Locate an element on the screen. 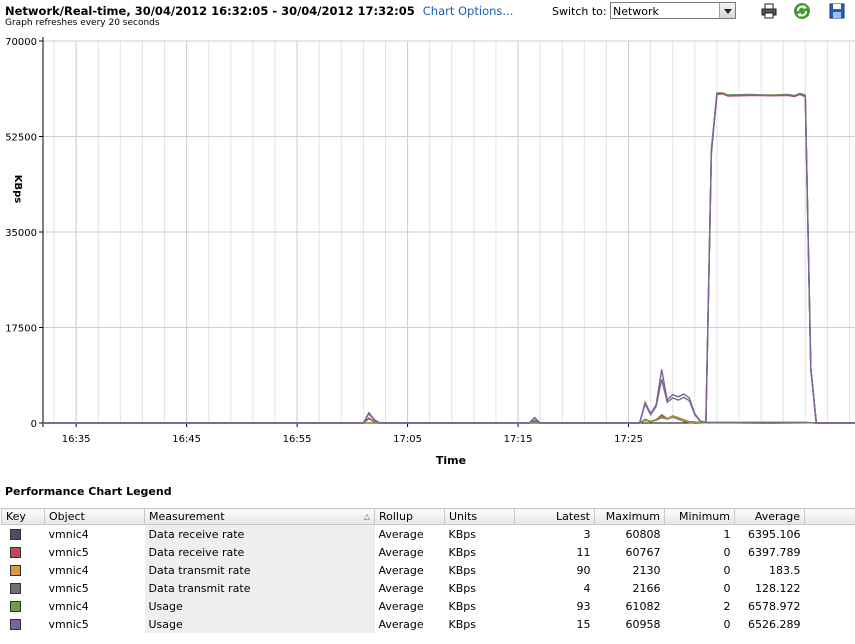  switch-to-label: Switch to: is located at coordinates (579, 11).